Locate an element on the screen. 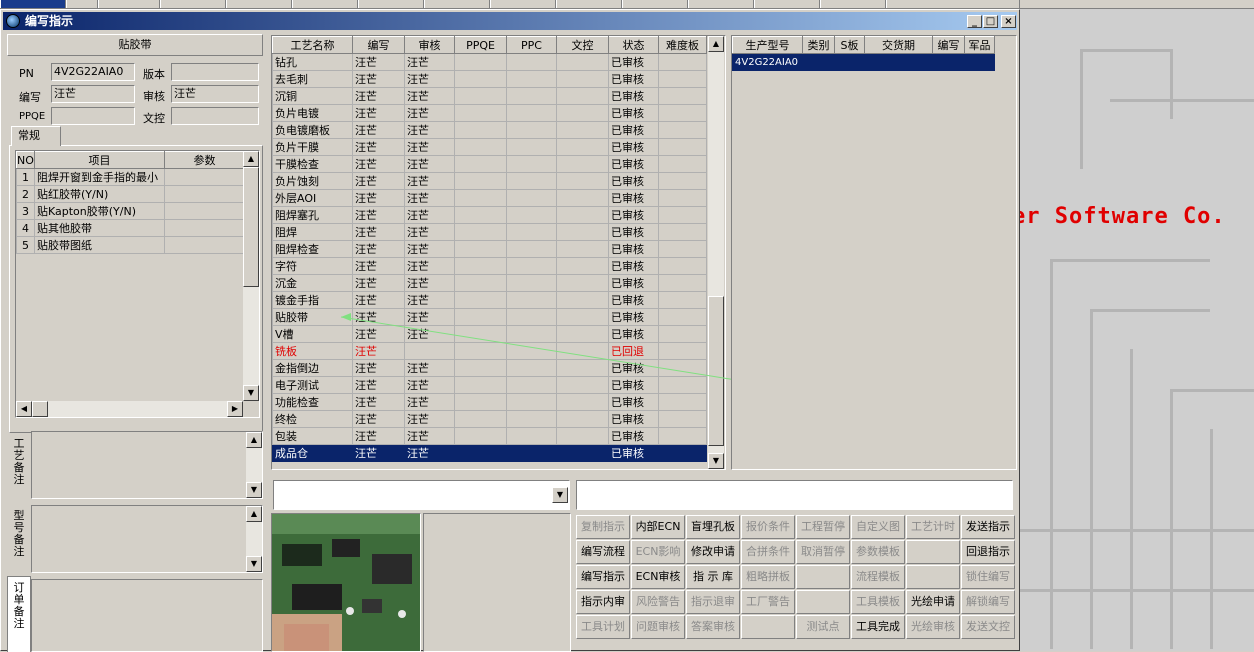 This screenshot has width=1254, height=652. model-row: 4V2G22AIA0 is located at coordinates (863, 62).